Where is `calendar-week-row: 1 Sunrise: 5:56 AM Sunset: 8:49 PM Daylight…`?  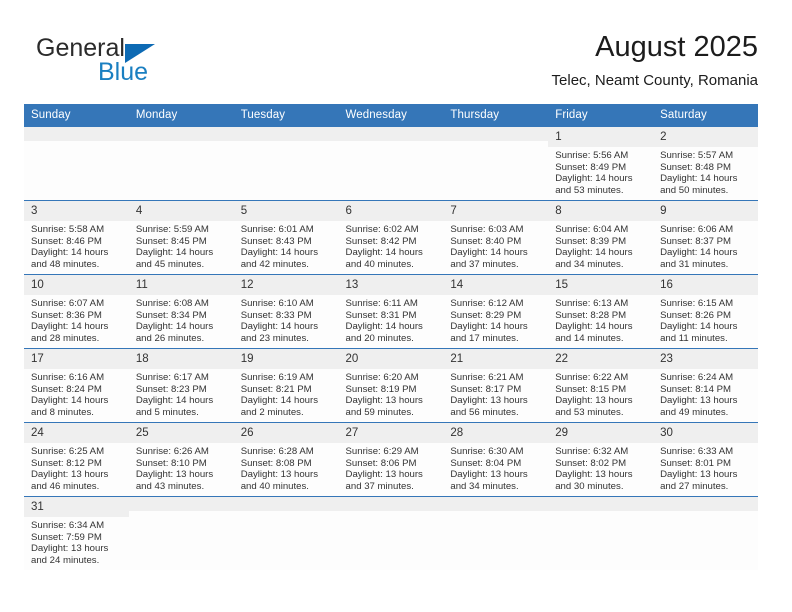 calendar-week-row: 1 Sunrise: 5:56 AM Sunset: 8:49 PM Daylight… is located at coordinates (391, 163).